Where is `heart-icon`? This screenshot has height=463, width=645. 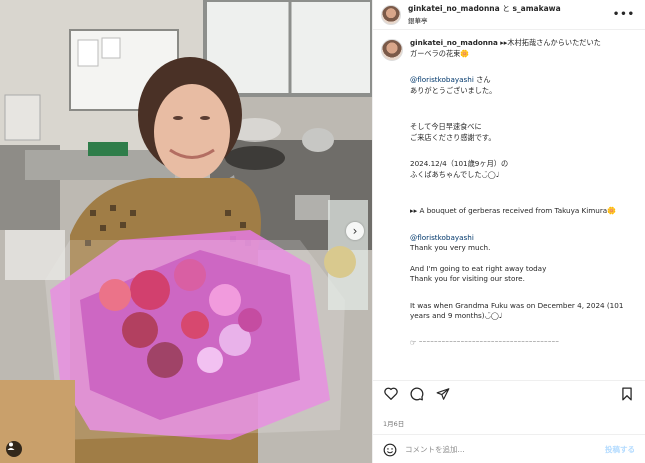
heart-icon is located at coordinates (391, 394).